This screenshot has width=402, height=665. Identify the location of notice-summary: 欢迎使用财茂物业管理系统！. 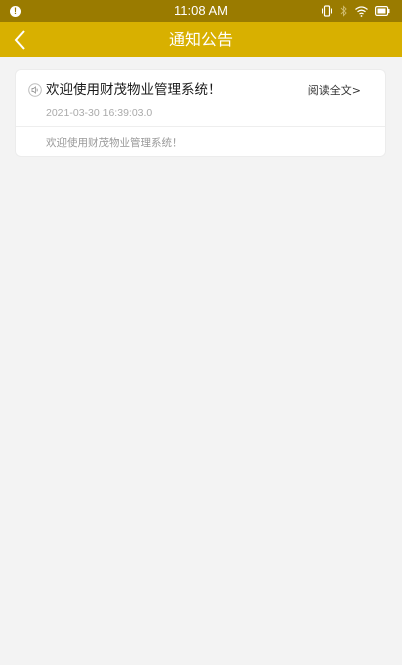
(114, 143).